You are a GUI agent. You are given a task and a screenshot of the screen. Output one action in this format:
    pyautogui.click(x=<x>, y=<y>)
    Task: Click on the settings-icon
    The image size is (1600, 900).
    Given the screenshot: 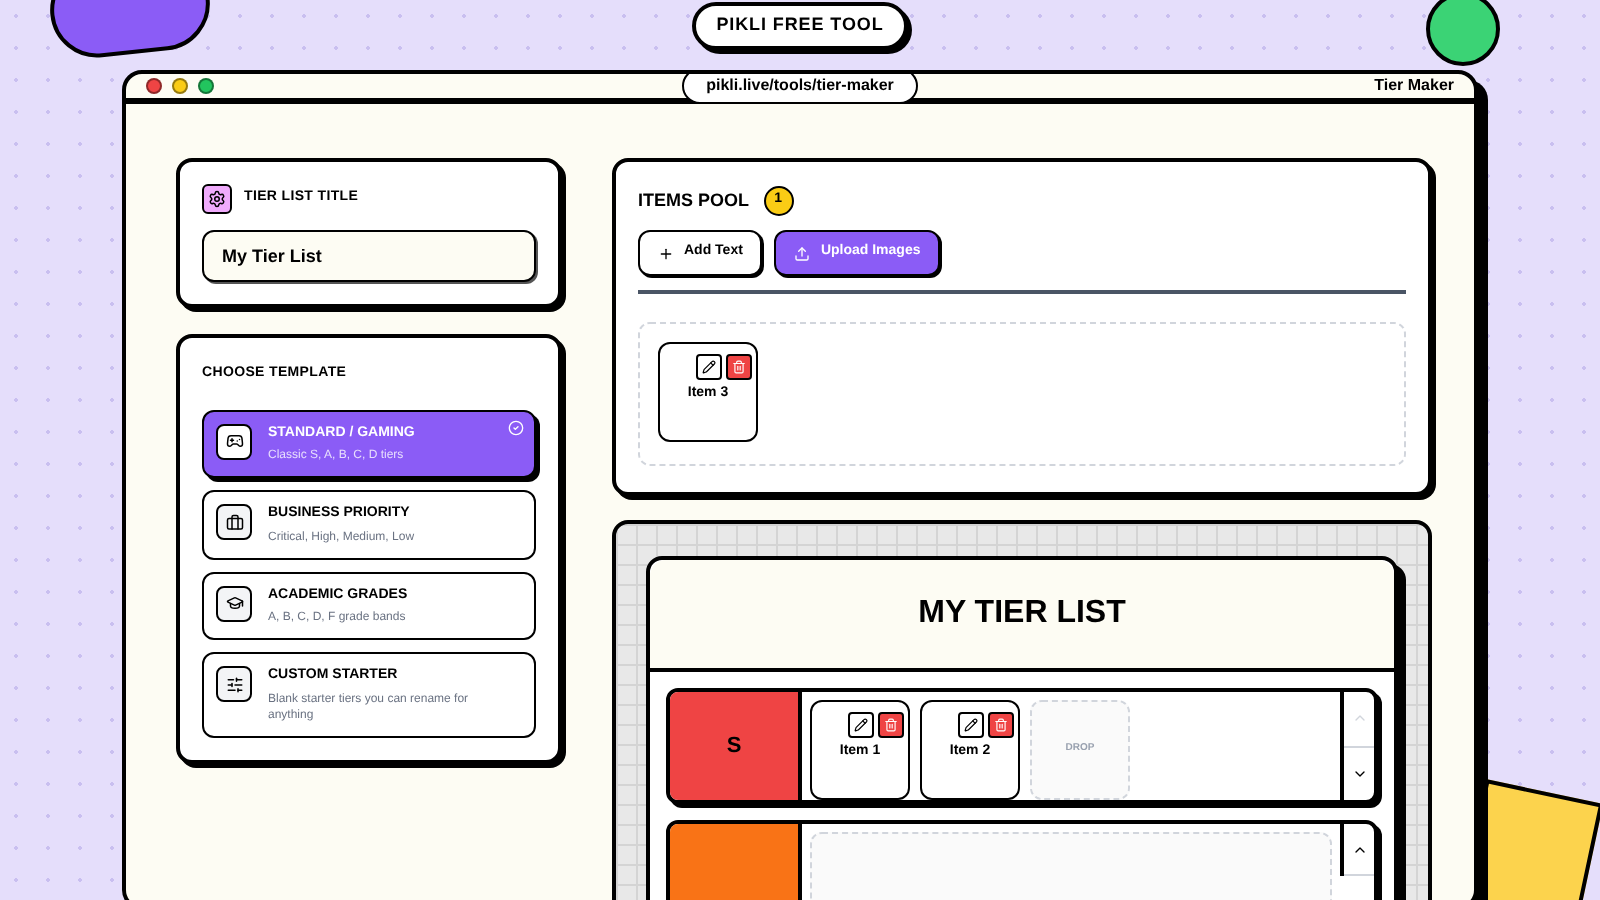 What is the action you would take?
    pyautogui.click(x=217, y=199)
    